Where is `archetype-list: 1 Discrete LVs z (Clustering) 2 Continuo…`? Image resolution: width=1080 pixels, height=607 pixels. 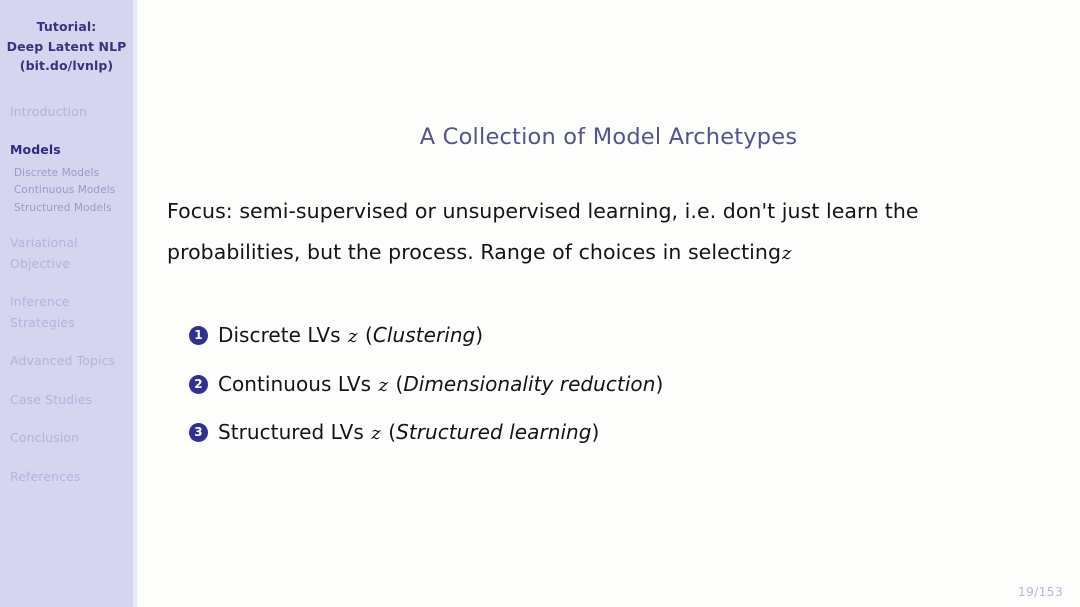
archetype-list: 1 Discrete LVs z (Clustering) 2 Continuo… is located at coordinates (426, 385).